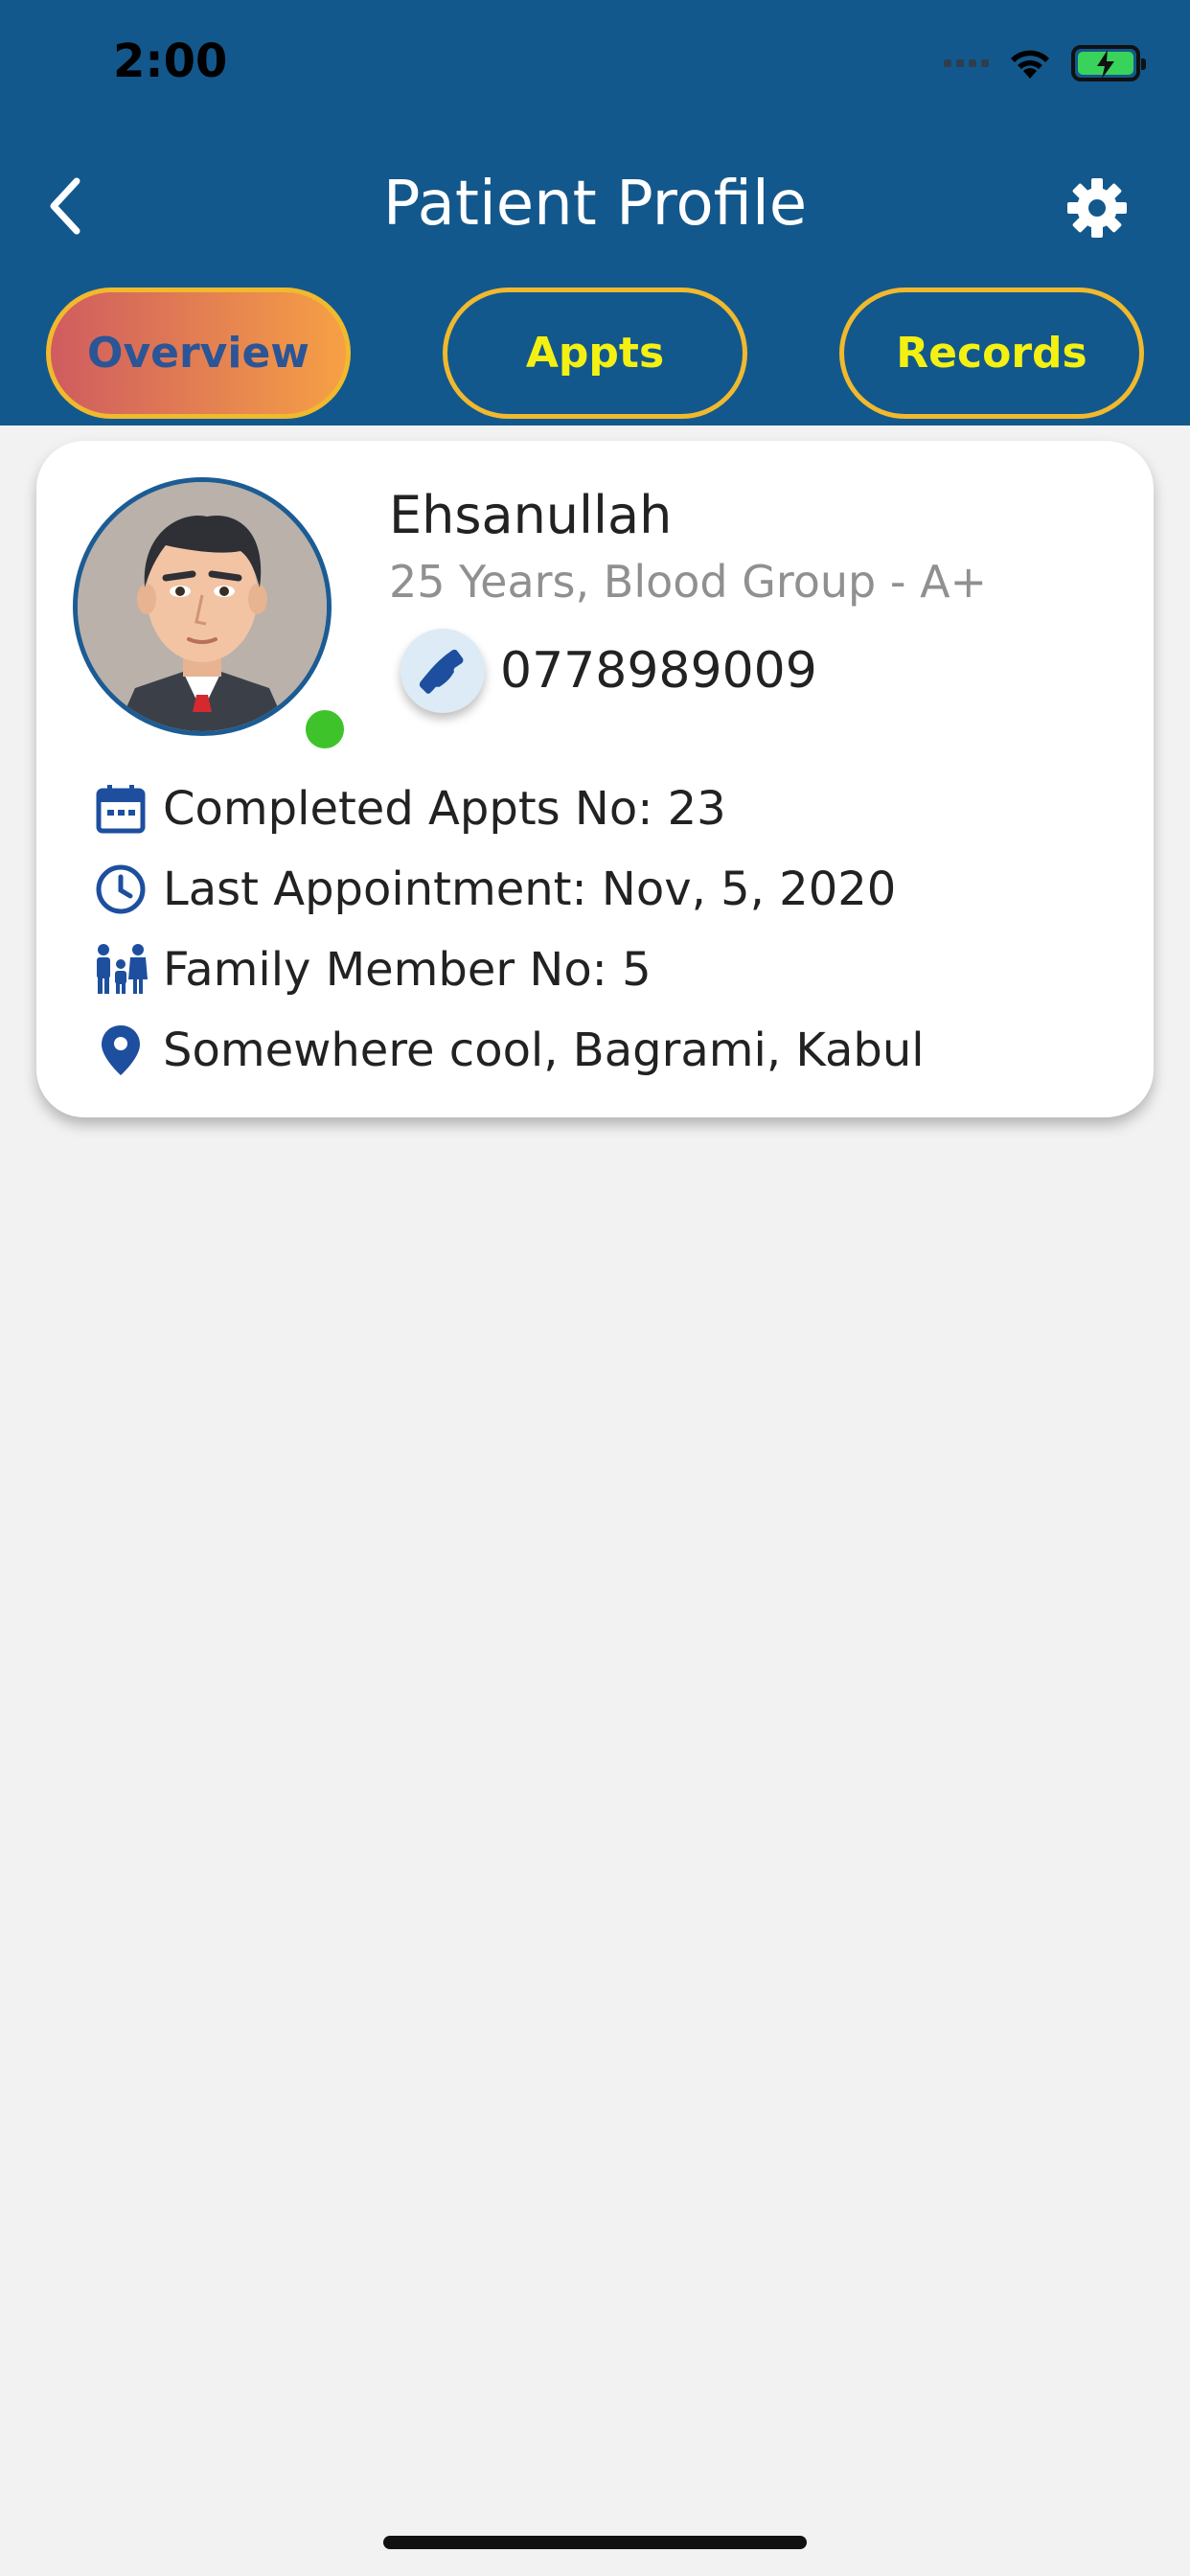  Describe the element at coordinates (121, 809) in the screenshot. I see `calendar-icon` at that location.